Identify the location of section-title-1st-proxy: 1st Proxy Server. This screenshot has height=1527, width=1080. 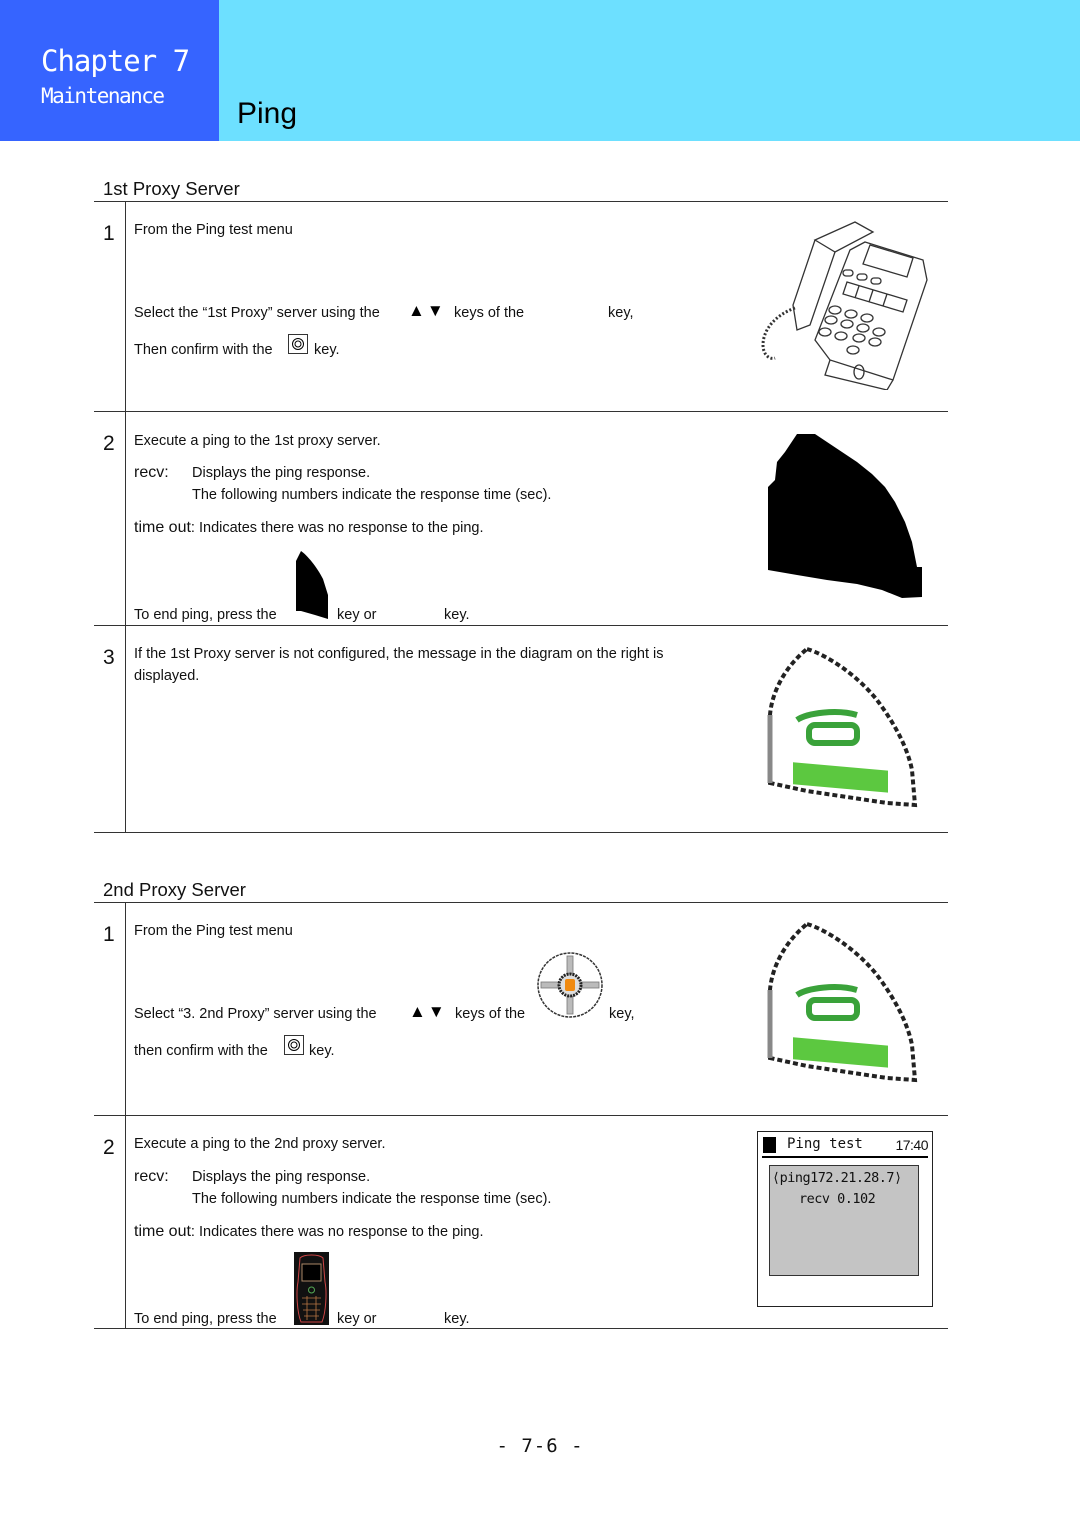
(171, 188).